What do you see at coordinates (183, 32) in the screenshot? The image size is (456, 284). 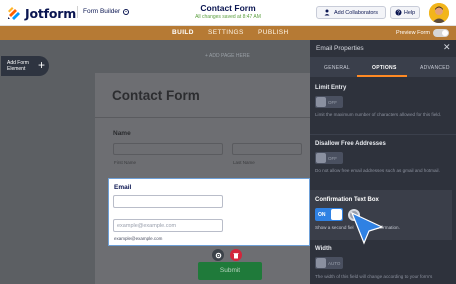 I see `tab-build: BUILD` at bounding box center [183, 32].